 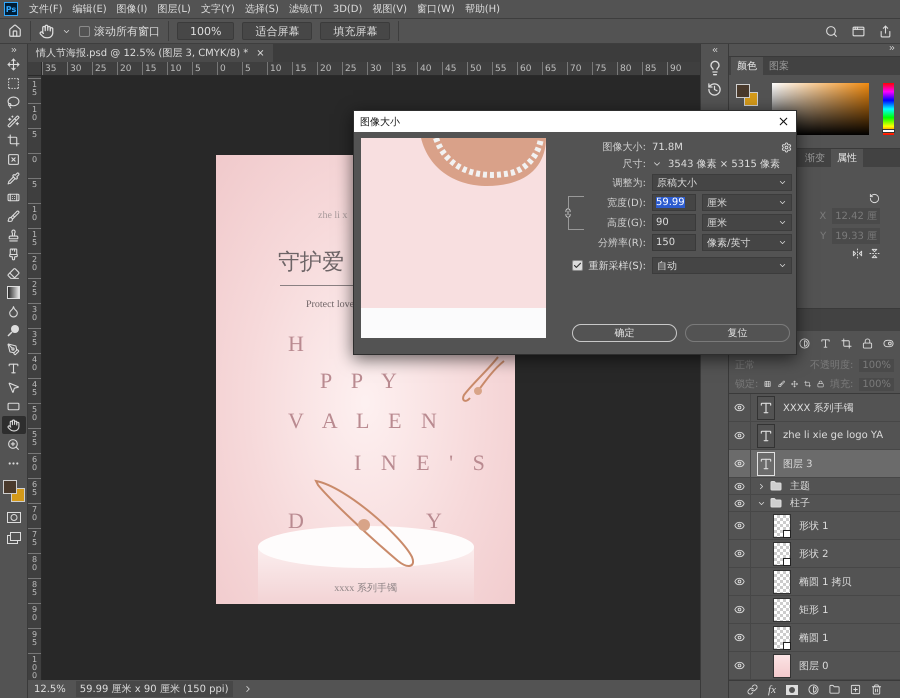 I want to click on poster-letters: H, so click(x=299, y=344).